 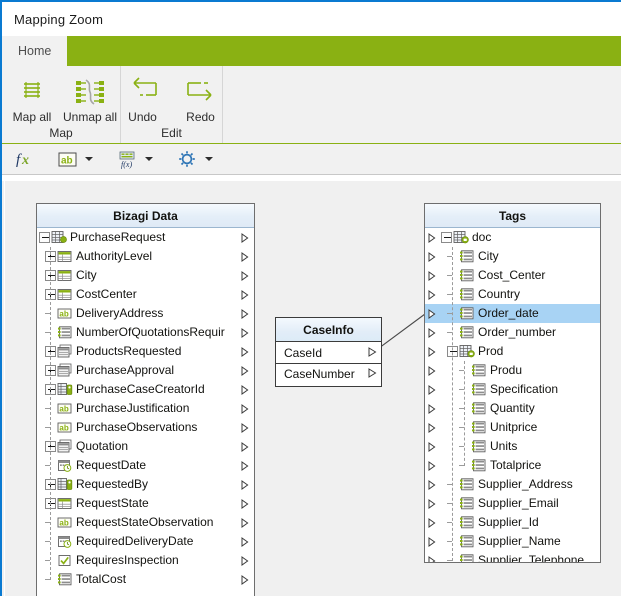 What do you see at coordinates (145, 275) in the screenshot?
I see `tree-row: City` at bounding box center [145, 275].